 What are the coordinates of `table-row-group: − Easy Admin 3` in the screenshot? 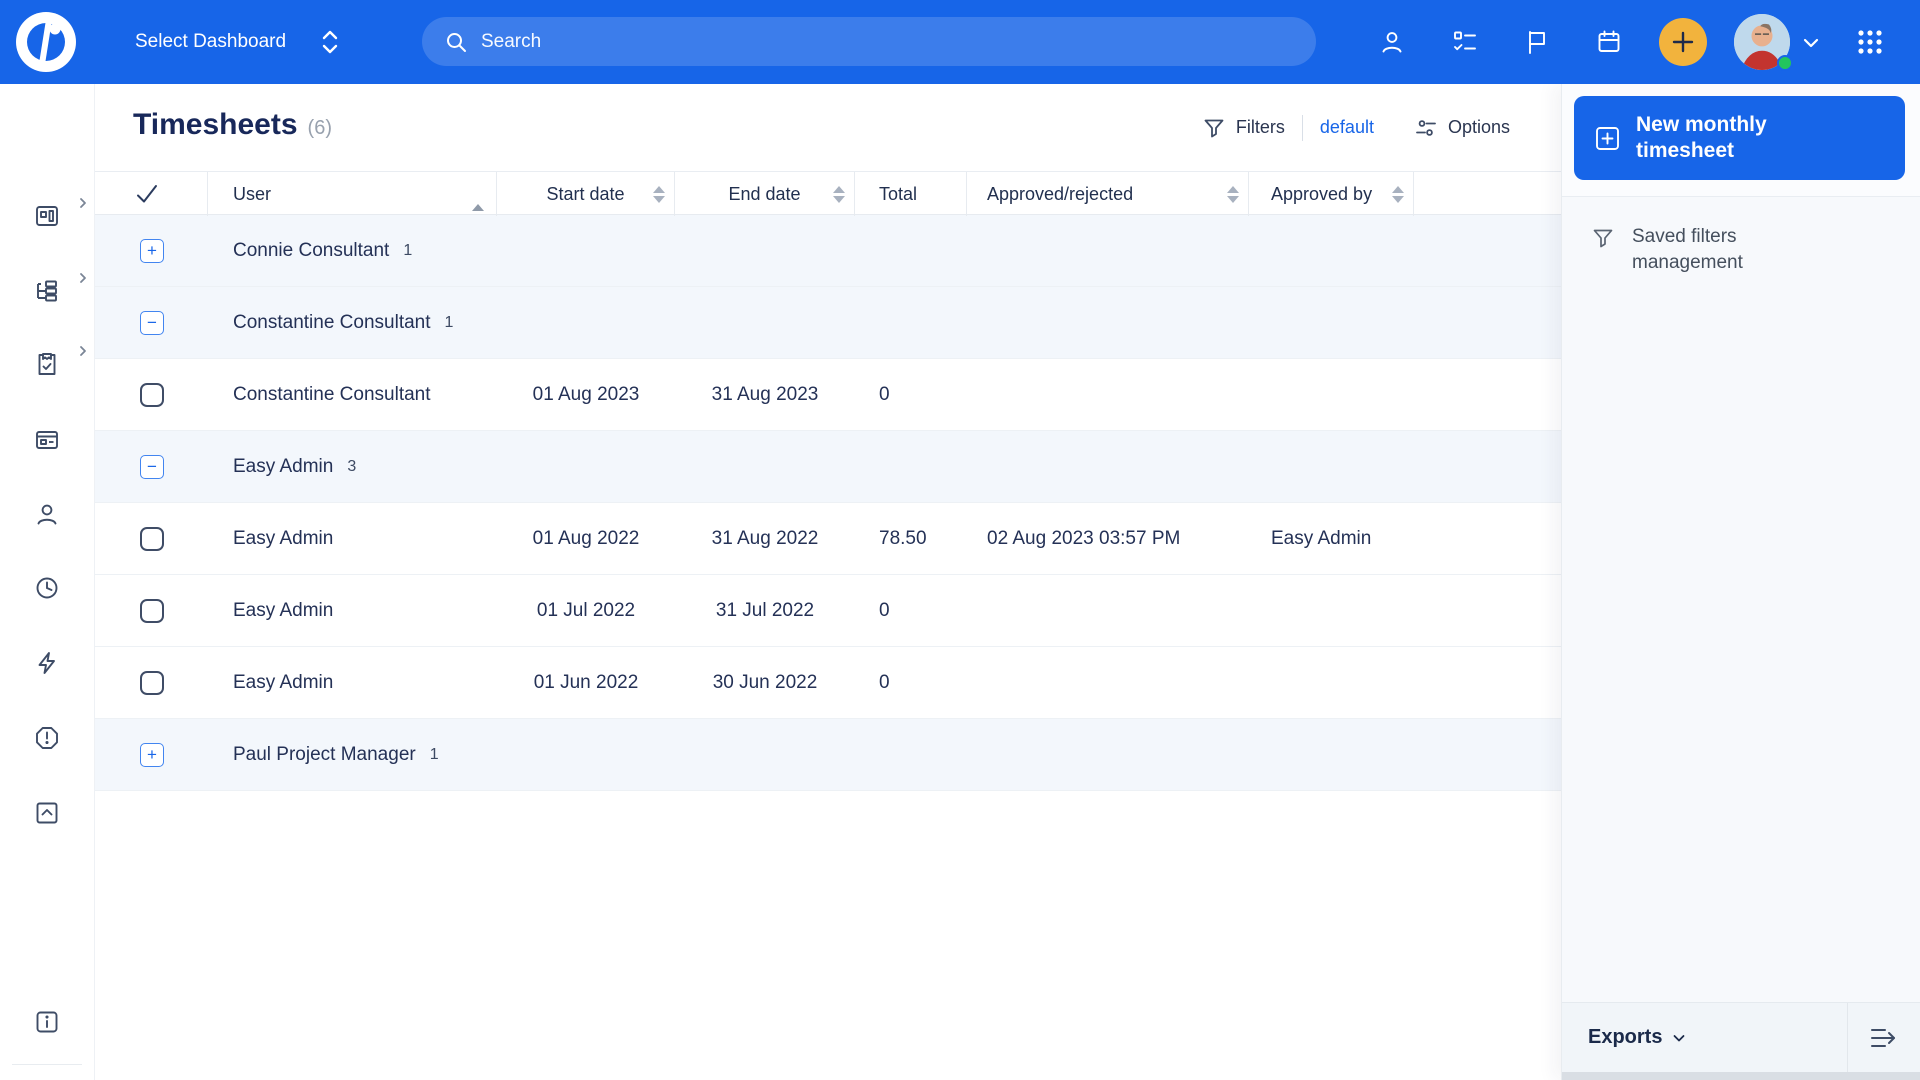 It's located at (828, 467).